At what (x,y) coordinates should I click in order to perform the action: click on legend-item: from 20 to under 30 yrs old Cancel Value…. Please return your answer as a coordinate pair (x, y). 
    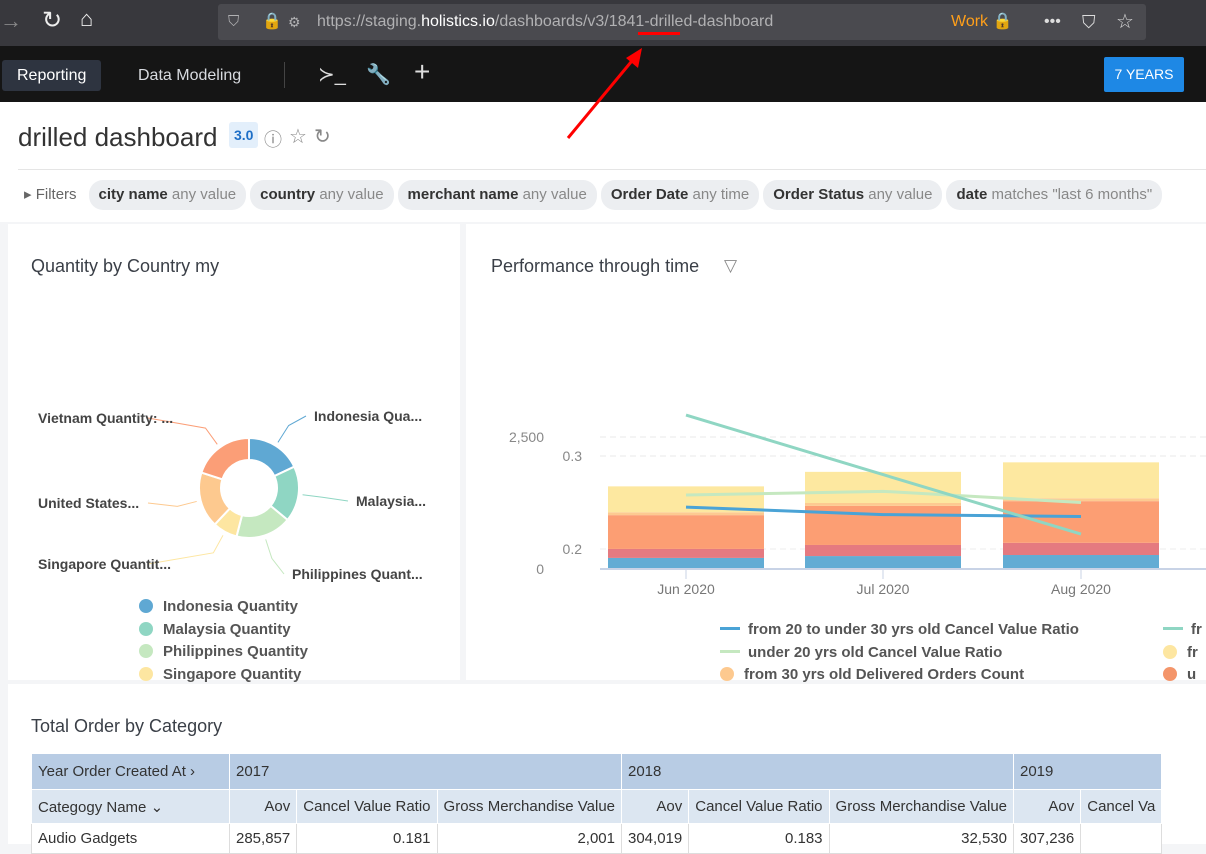
    Looking at the image, I should click on (916, 630).